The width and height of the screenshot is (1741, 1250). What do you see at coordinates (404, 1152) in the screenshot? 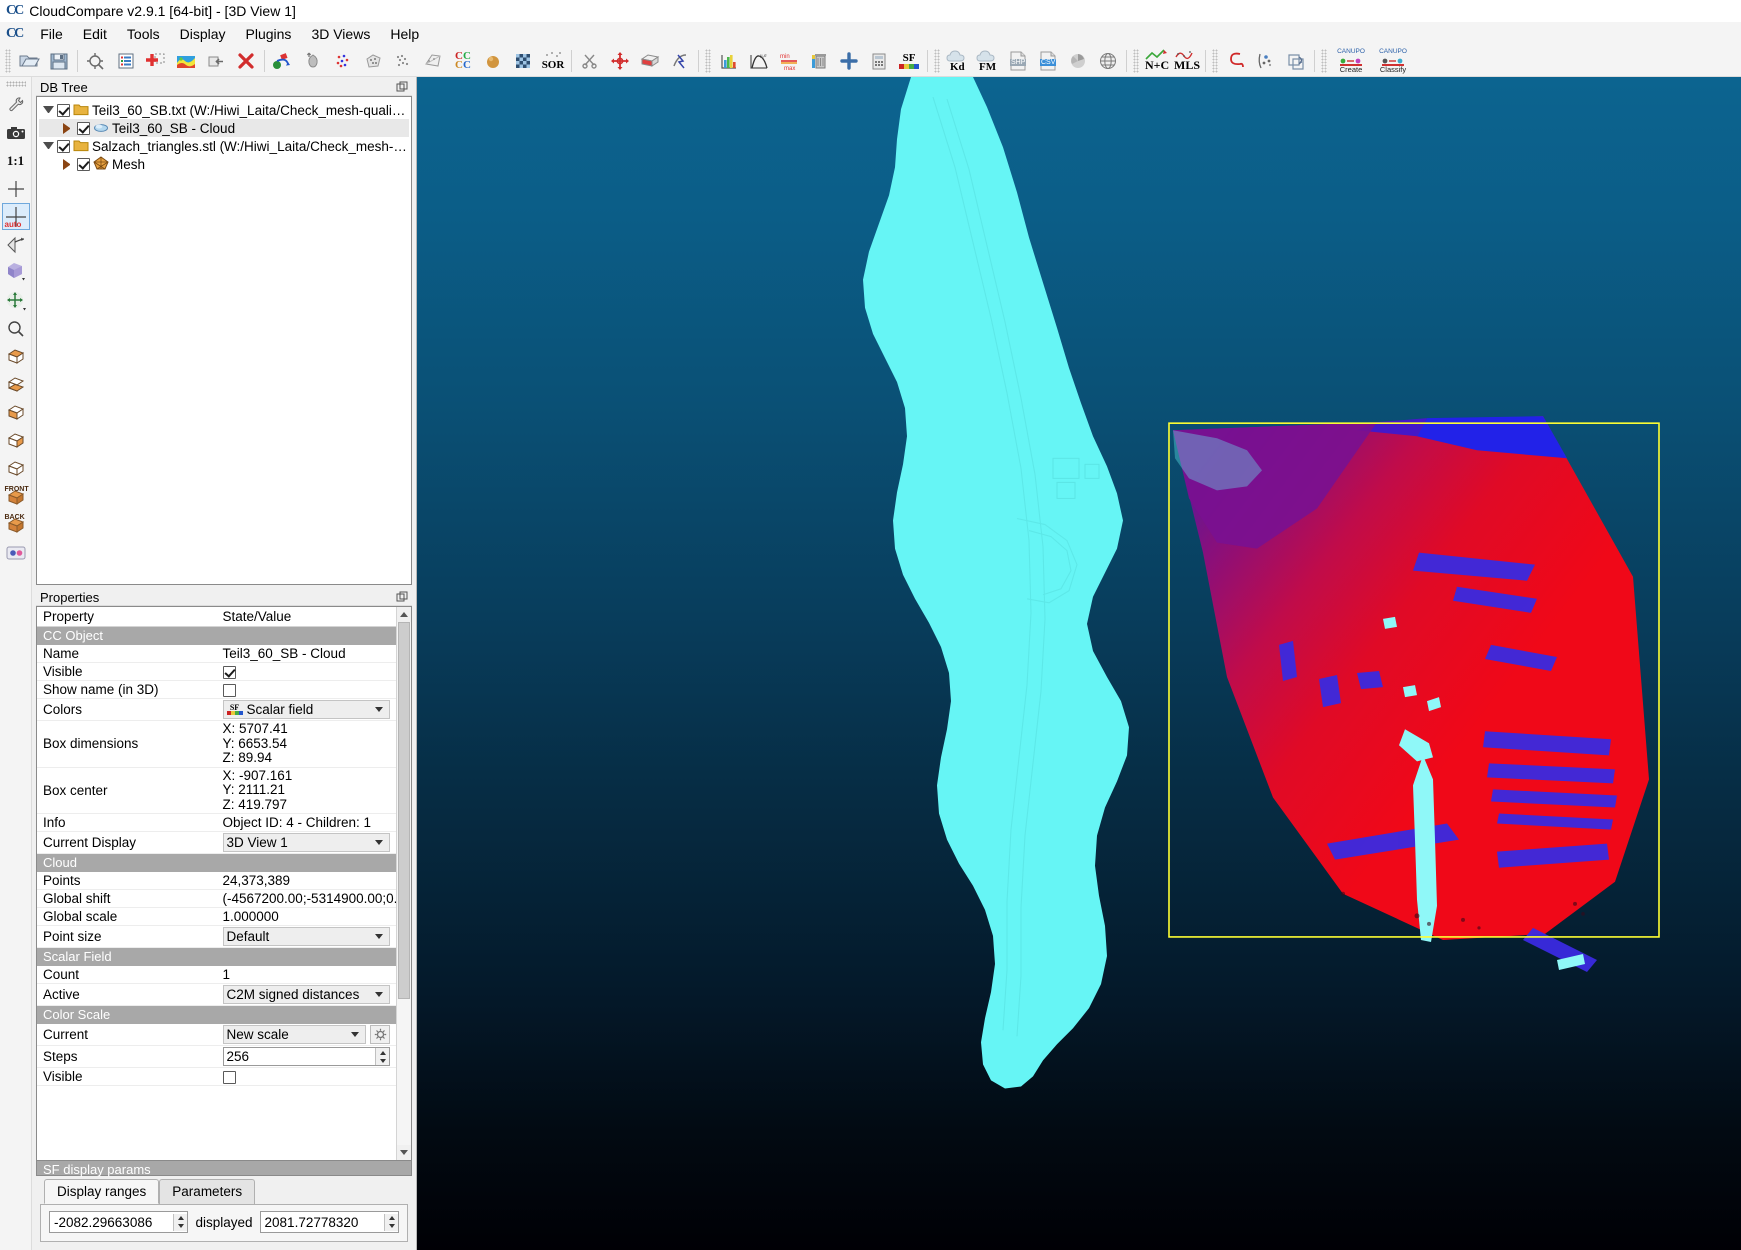
I see `scroll-down-button` at bounding box center [404, 1152].